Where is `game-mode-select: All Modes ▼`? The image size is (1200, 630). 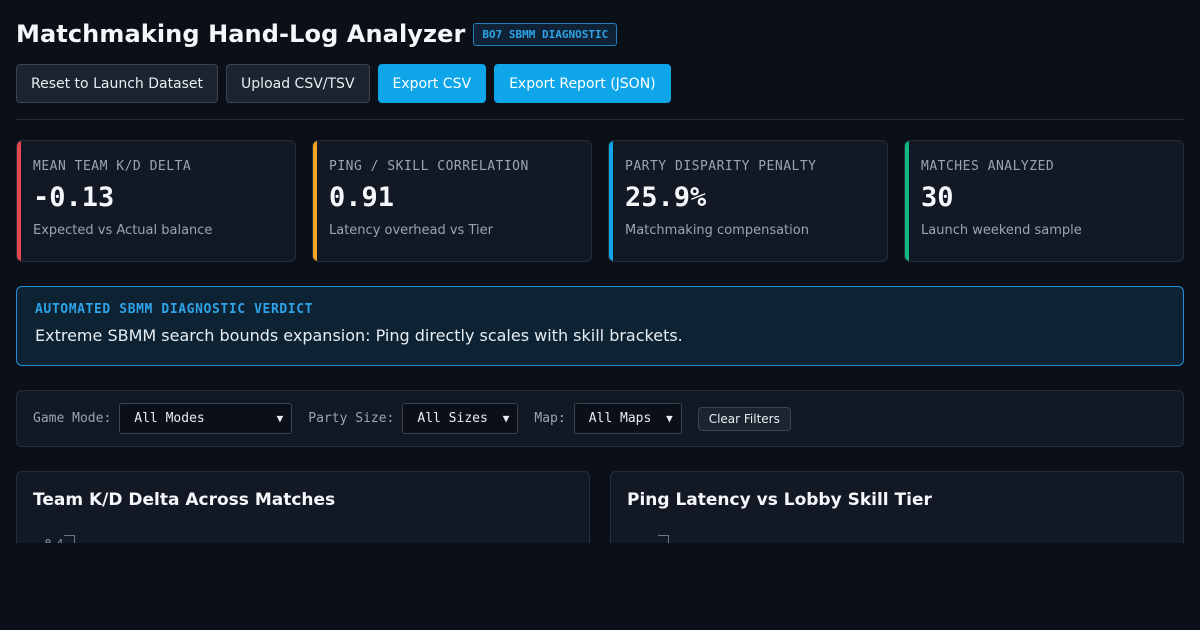
game-mode-select: All Modes ▼ is located at coordinates (206, 418).